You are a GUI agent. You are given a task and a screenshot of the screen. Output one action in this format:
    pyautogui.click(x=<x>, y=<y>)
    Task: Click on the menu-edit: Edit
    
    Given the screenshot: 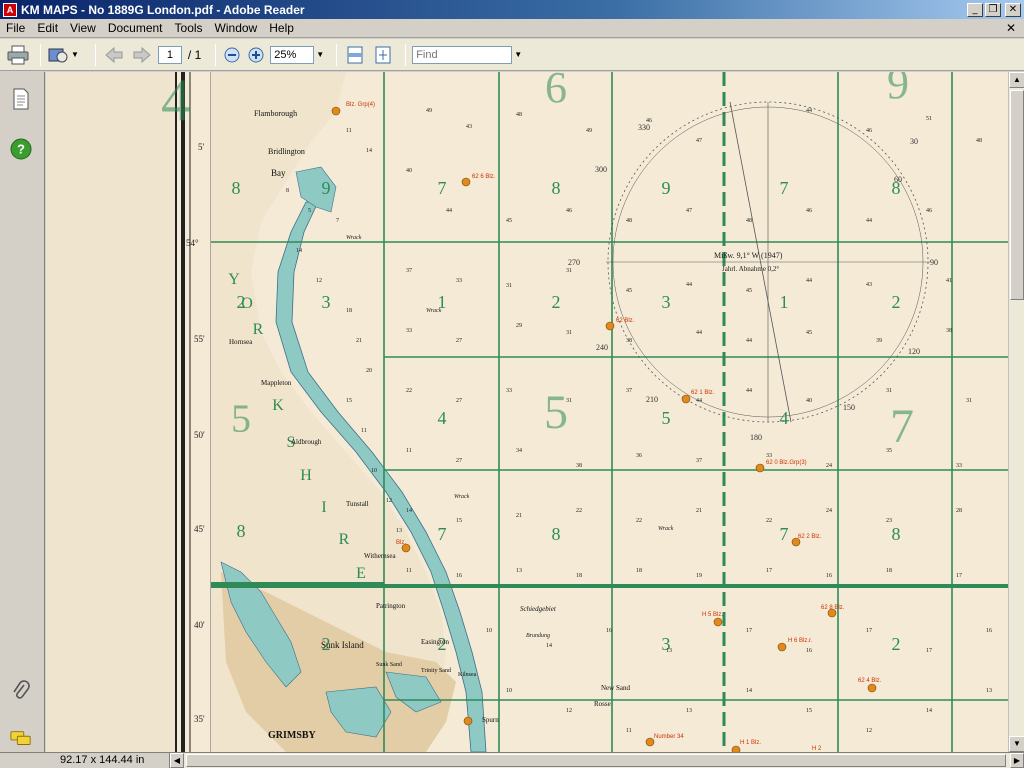 What is the action you would take?
    pyautogui.click(x=47, y=28)
    